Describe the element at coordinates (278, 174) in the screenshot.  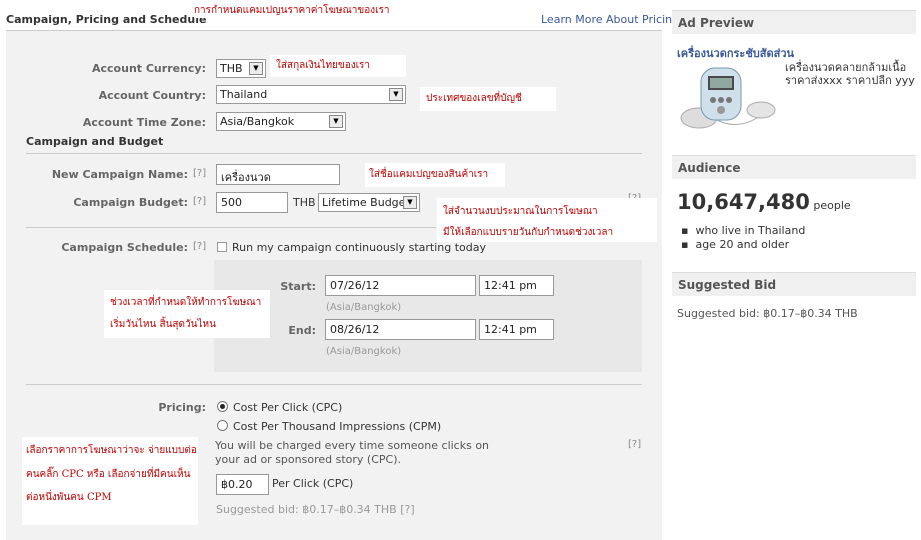
I see `campaign-name-input: เครื่องนวด` at that location.